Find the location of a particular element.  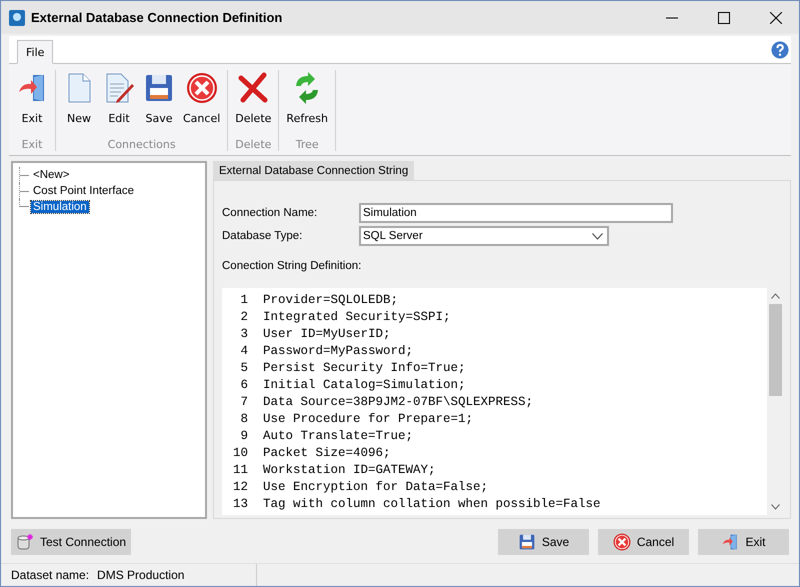

field-label: Connection Name: is located at coordinates (270, 213).